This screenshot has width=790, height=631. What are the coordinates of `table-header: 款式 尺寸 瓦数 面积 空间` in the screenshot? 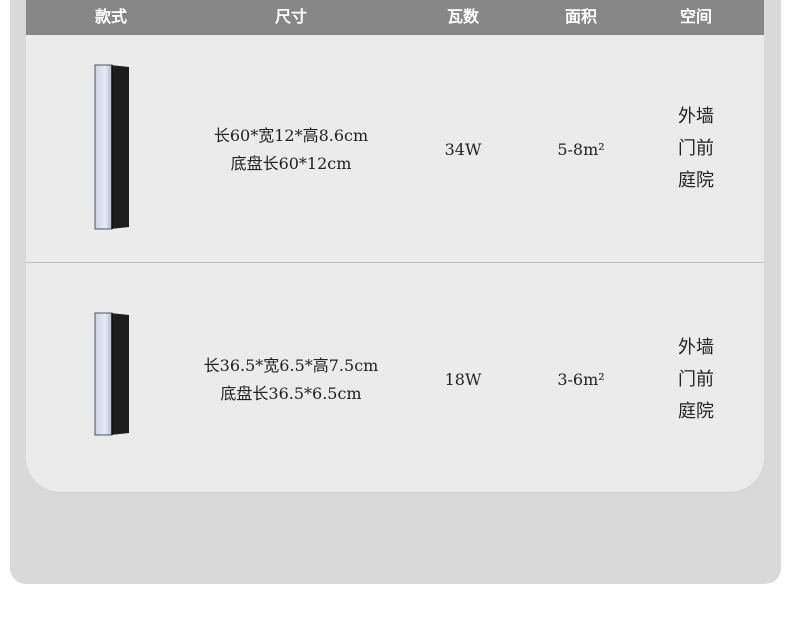 It's located at (395, 17).